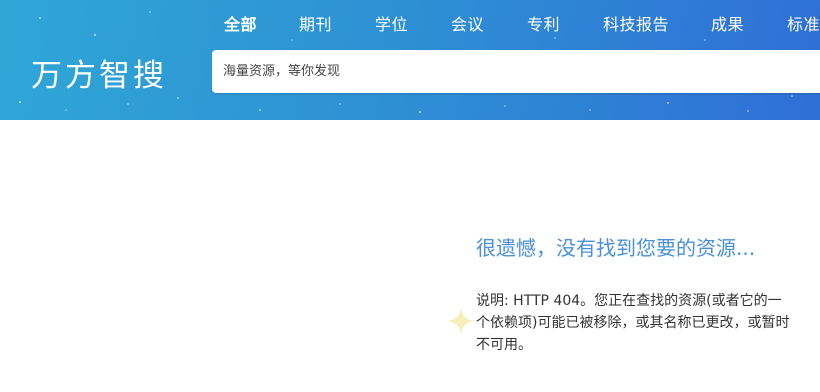 Image resolution: width=820 pixels, height=392 pixels. What do you see at coordinates (803, 23) in the screenshot?
I see `nav-item-standards: 标准` at bounding box center [803, 23].